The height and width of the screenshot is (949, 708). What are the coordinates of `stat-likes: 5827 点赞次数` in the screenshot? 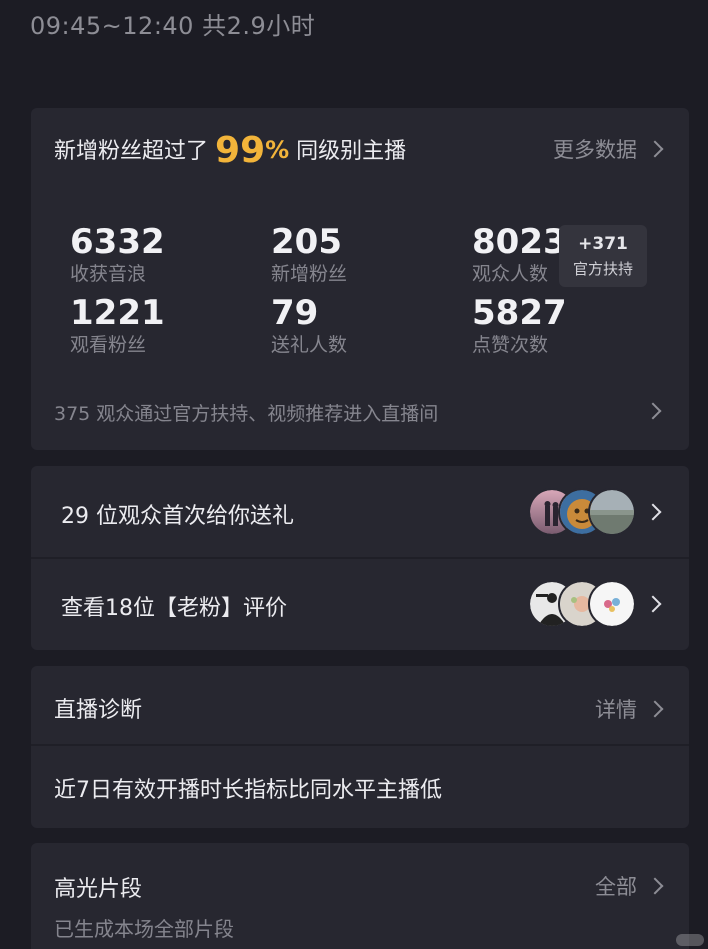 It's located at (519, 325).